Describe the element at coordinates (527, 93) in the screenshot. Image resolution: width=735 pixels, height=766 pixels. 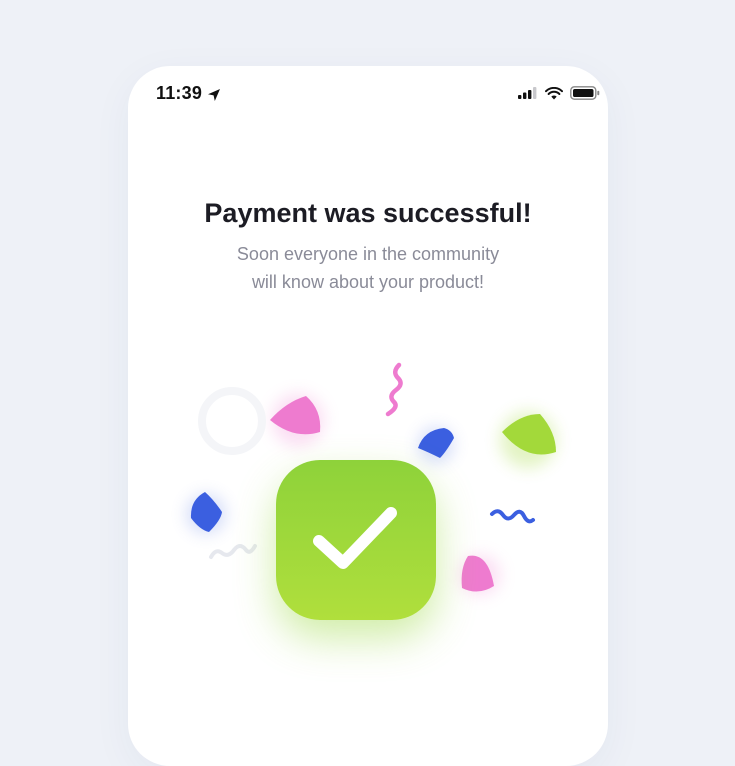
I see `cellular-signal-icon` at that location.